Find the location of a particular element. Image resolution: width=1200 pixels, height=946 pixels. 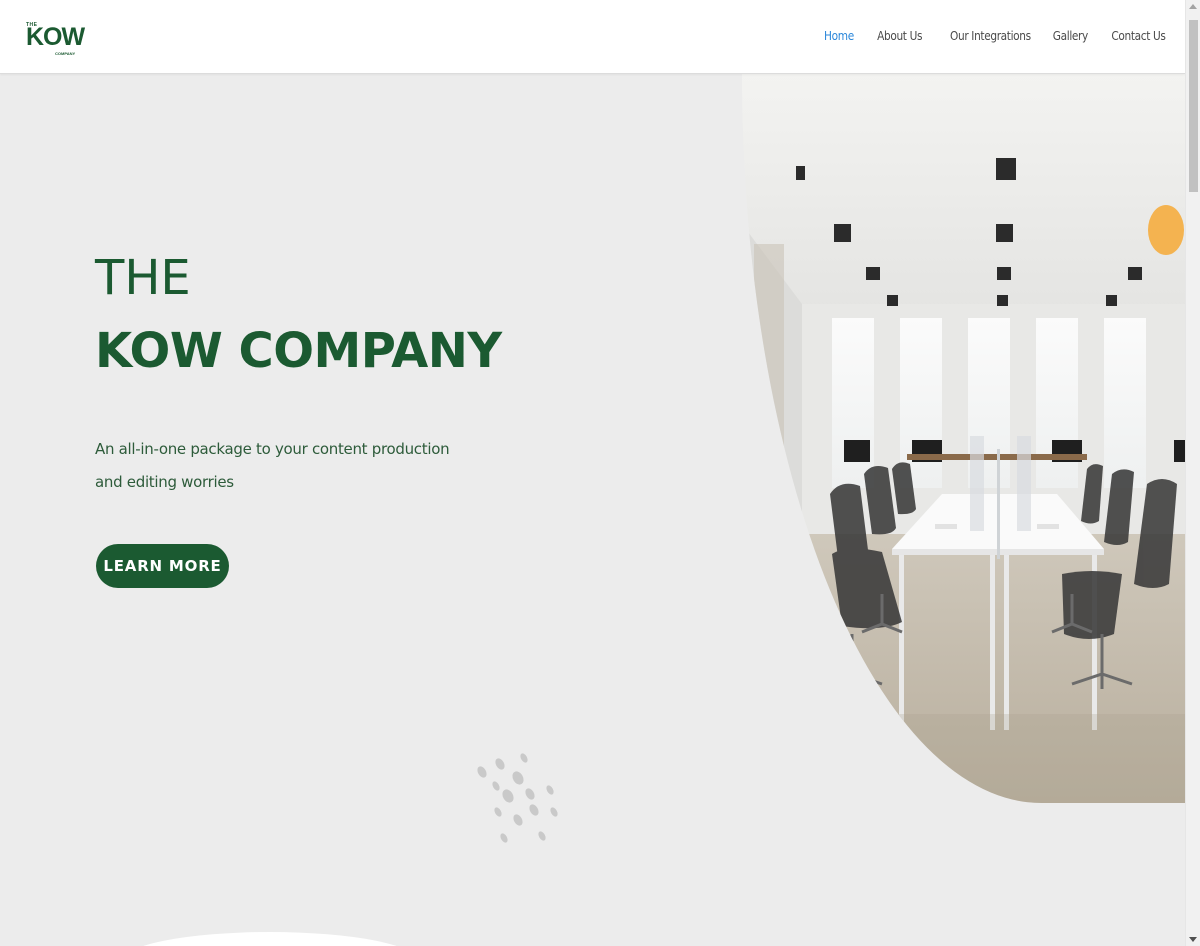

learn-more-button: LEARN MORE is located at coordinates (162, 566).